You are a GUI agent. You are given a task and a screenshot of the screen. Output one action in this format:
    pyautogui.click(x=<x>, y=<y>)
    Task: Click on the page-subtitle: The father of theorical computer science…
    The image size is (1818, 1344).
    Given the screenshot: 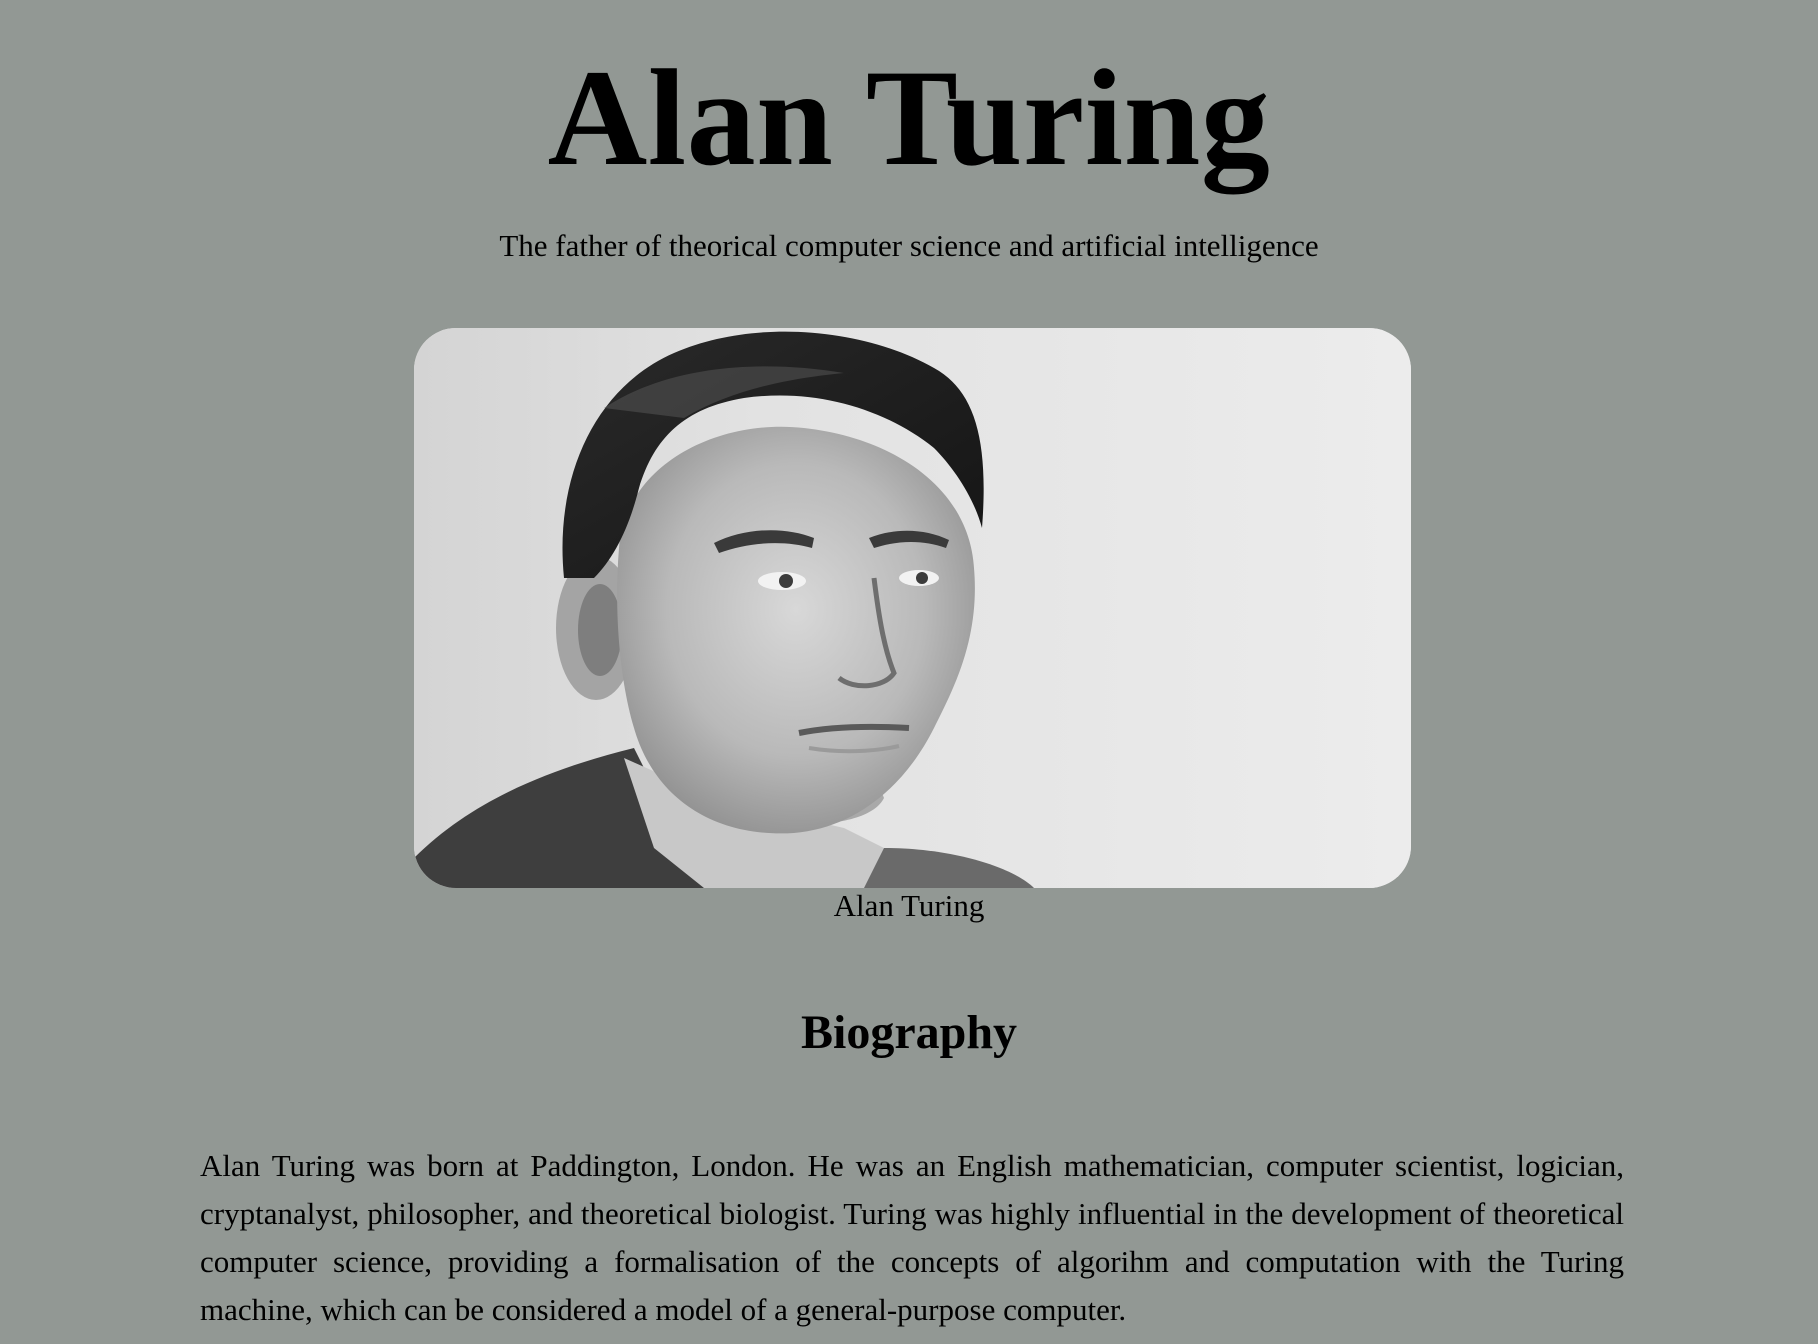 What is the action you would take?
    pyautogui.click(x=909, y=245)
    